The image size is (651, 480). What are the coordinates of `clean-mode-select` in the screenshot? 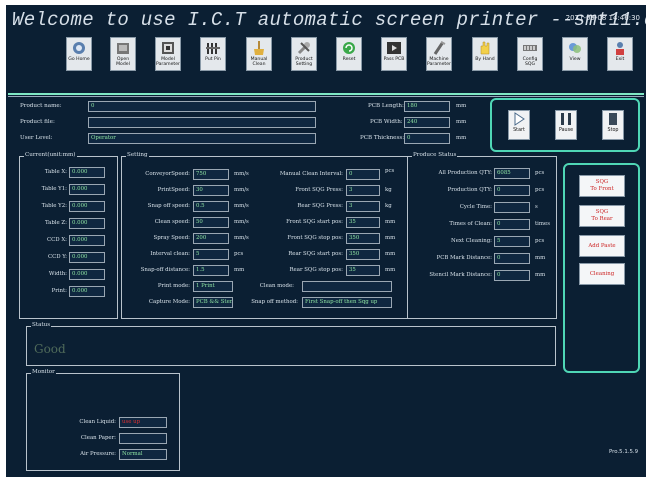 It's located at (347, 286).